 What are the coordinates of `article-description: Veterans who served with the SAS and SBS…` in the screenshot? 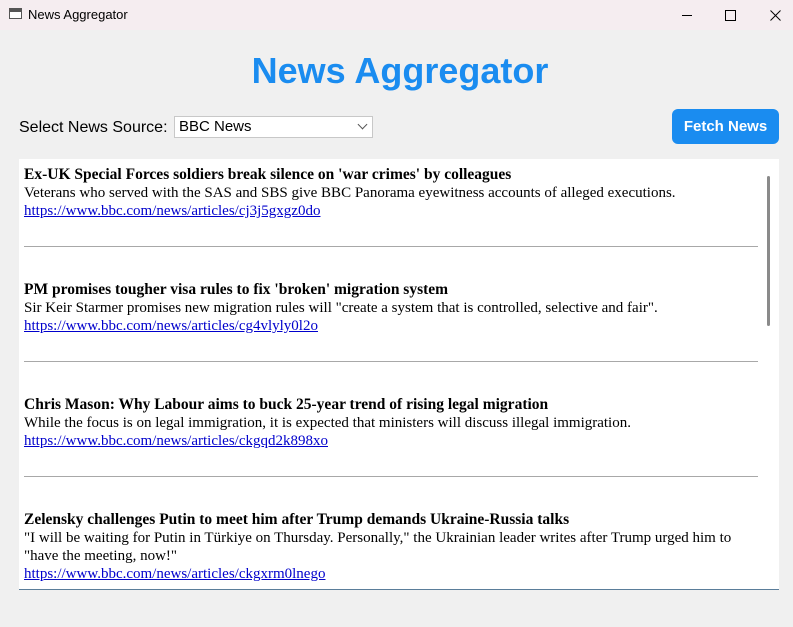 It's located at (350, 193).